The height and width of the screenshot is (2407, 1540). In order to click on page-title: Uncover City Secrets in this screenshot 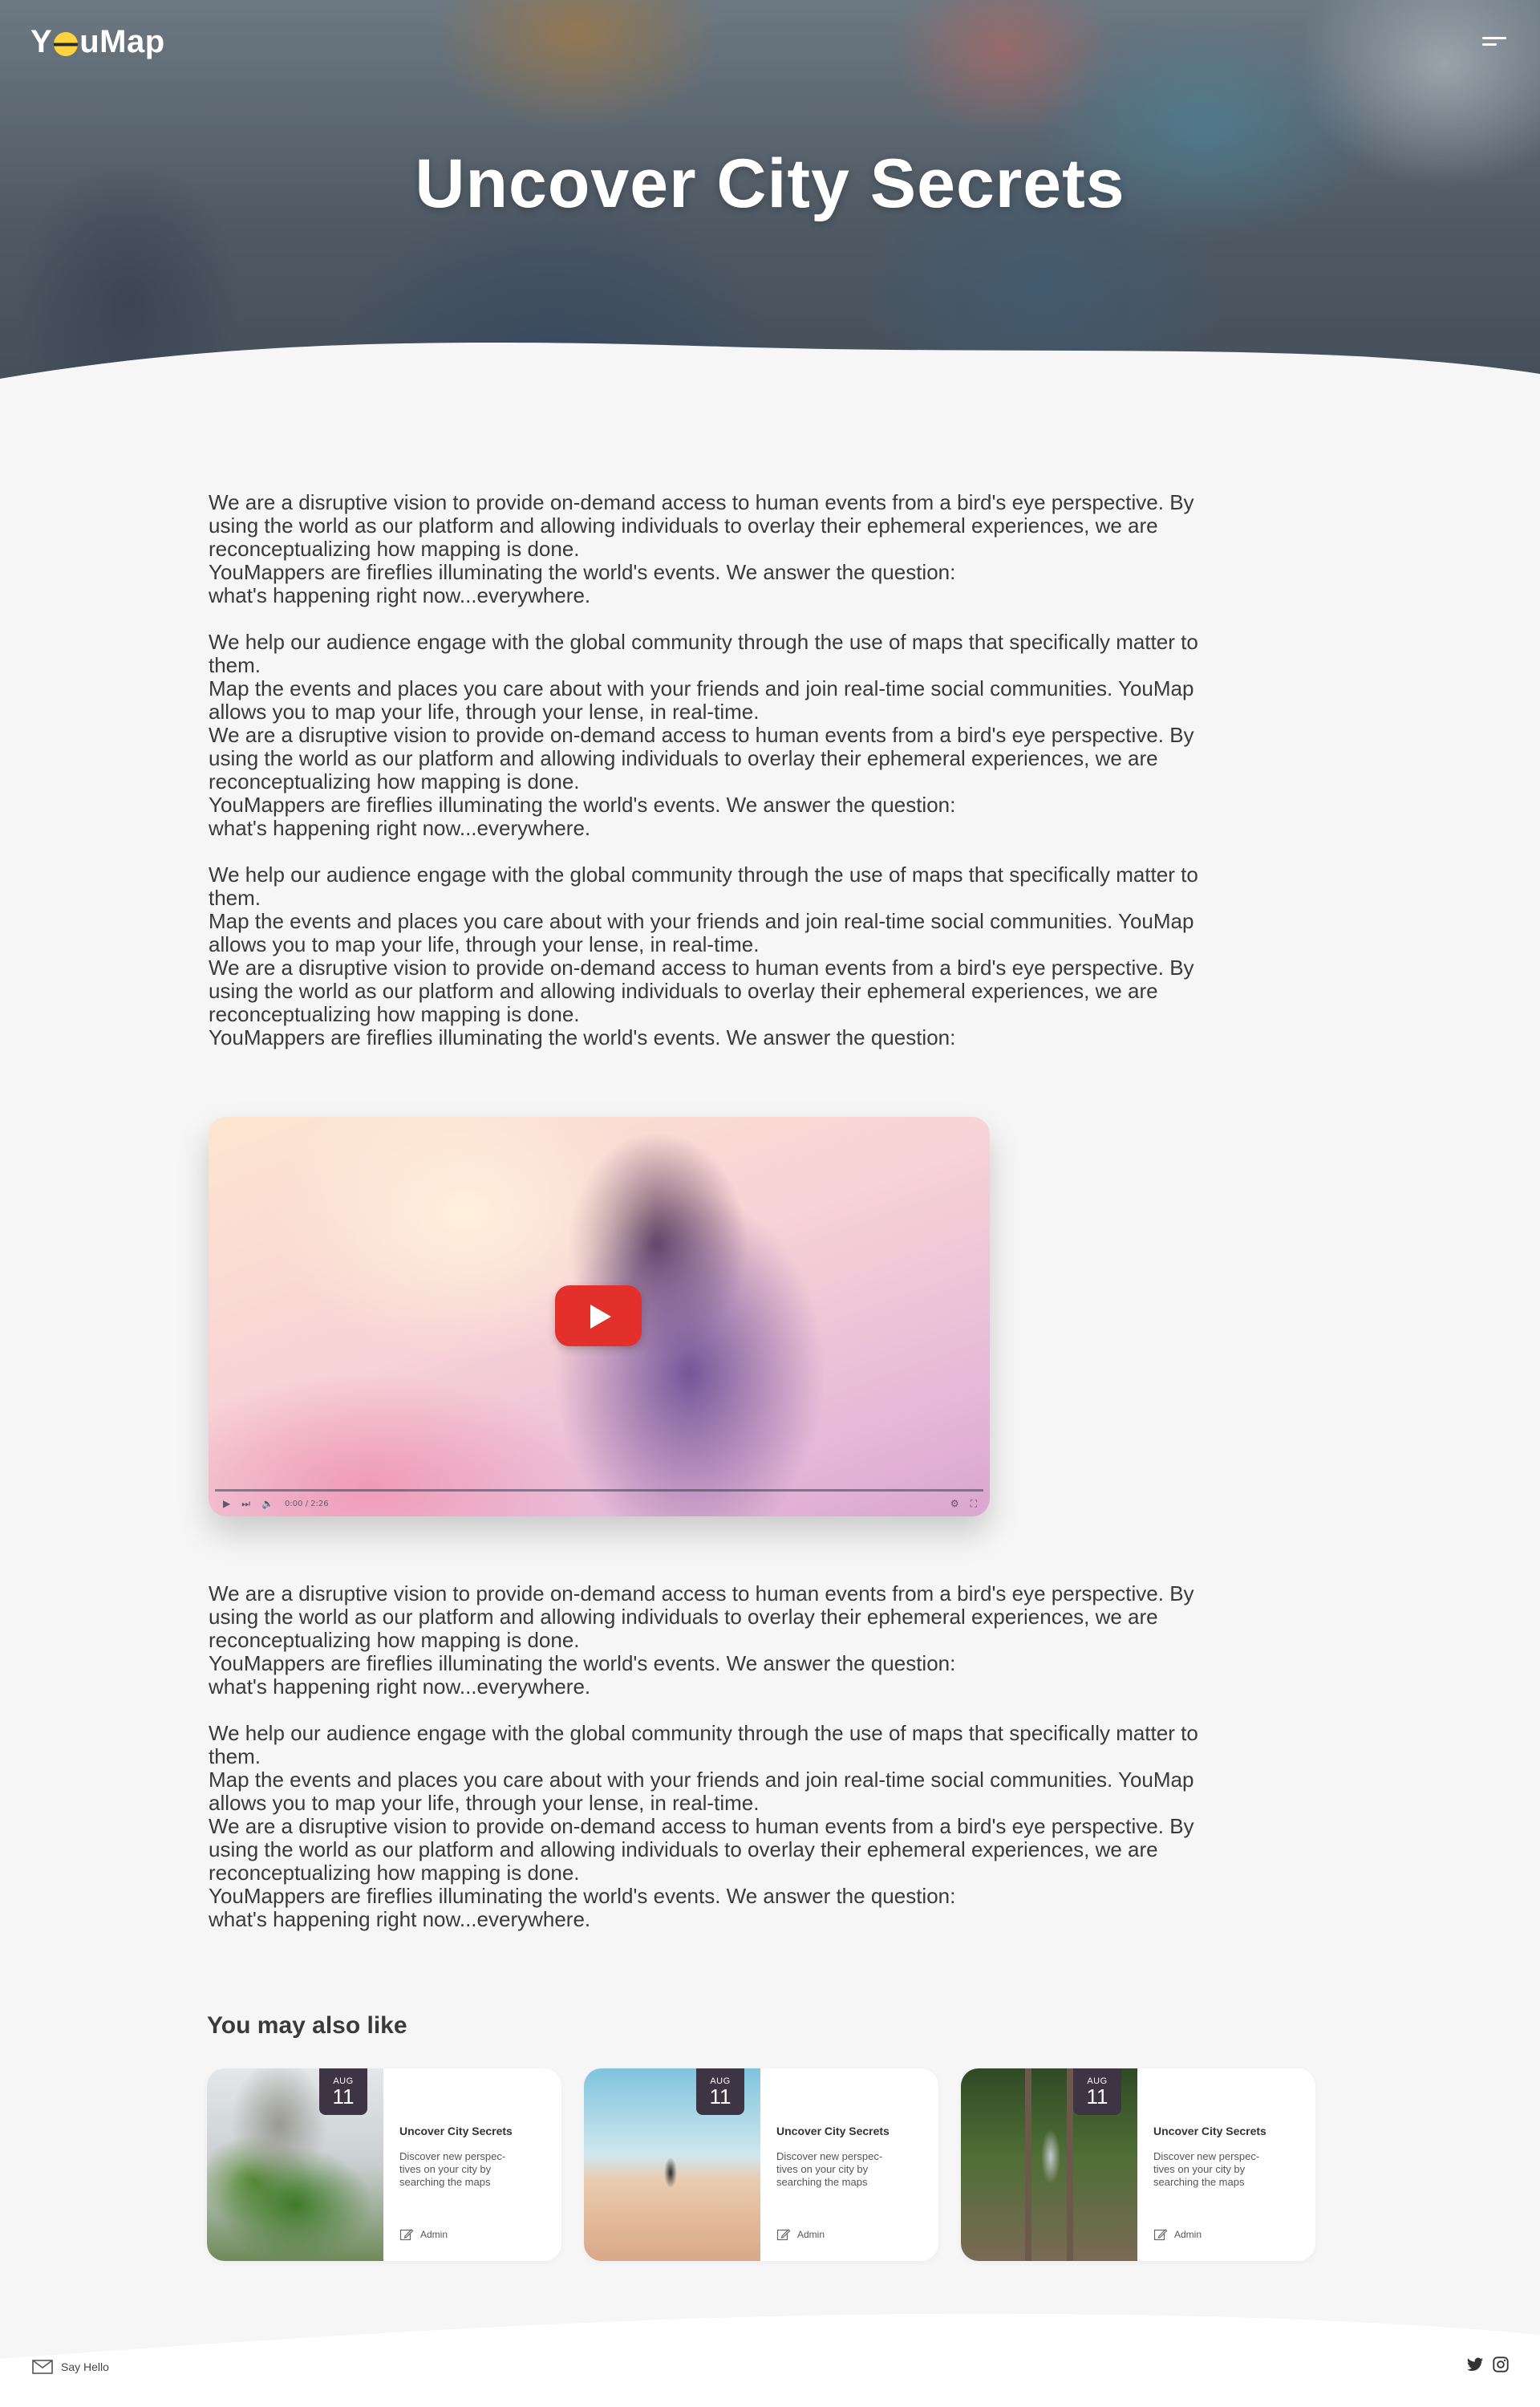, I will do `click(770, 184)`.